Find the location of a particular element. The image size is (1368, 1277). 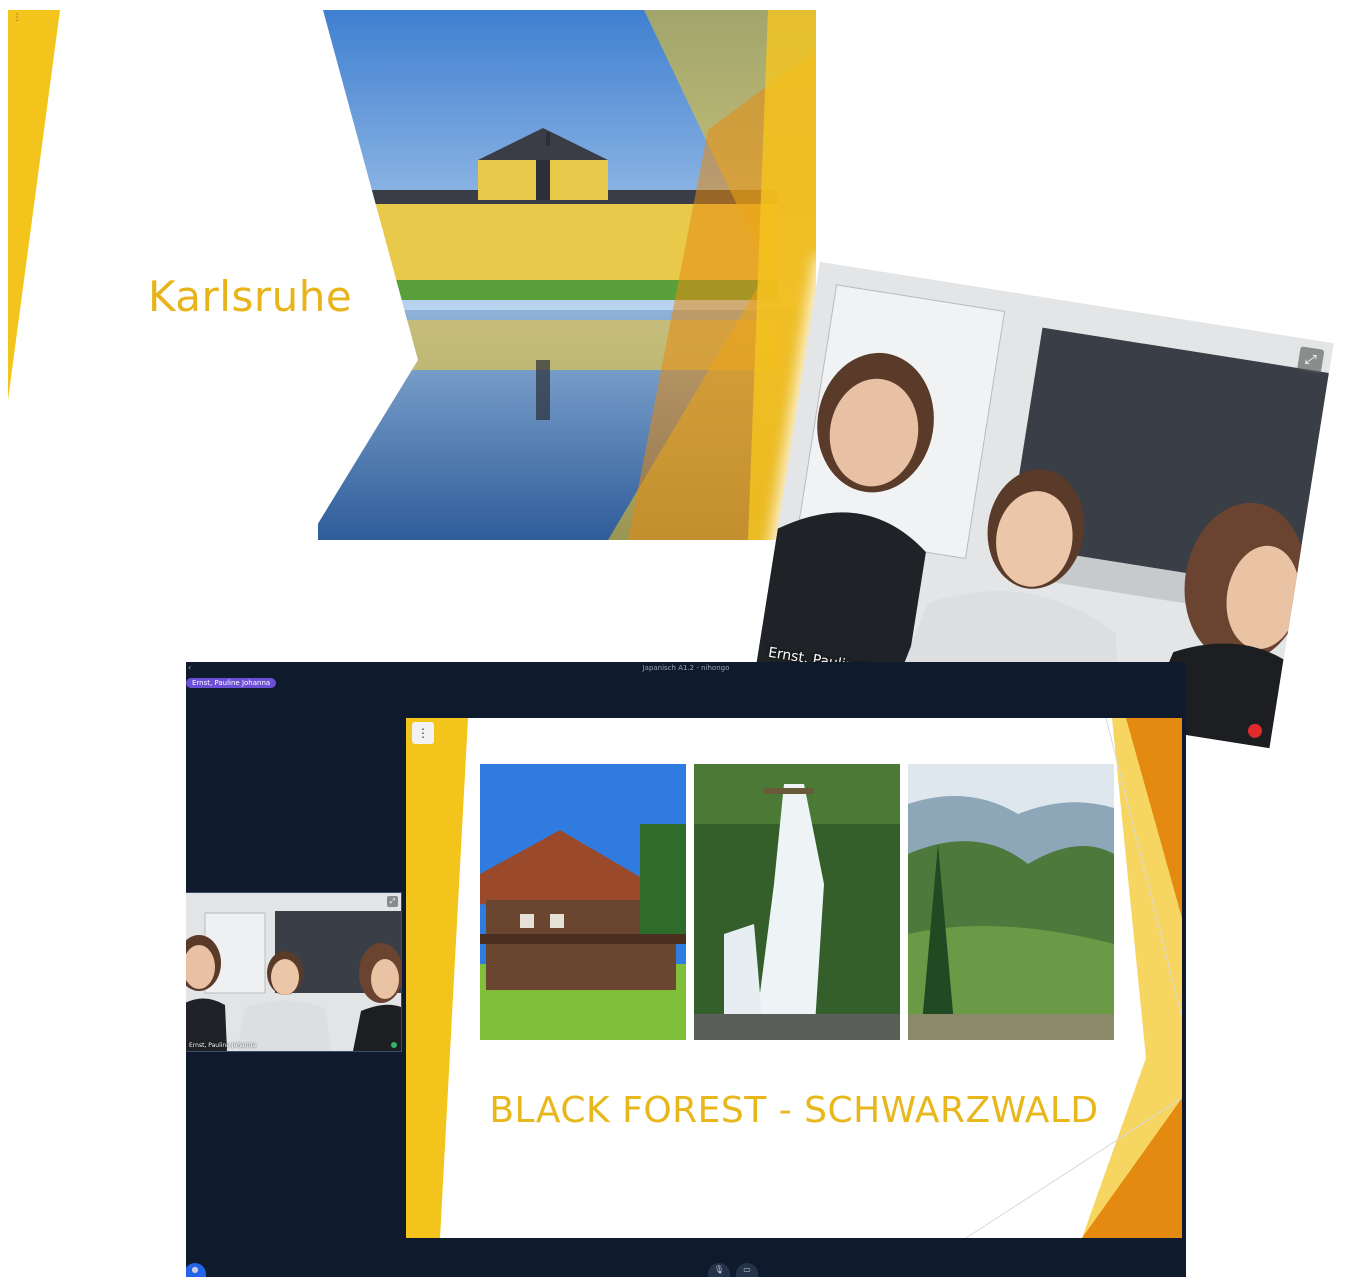

slide-title: BLACK FOREST - SCHWARZWALD is located at coordinates (794, 1110).